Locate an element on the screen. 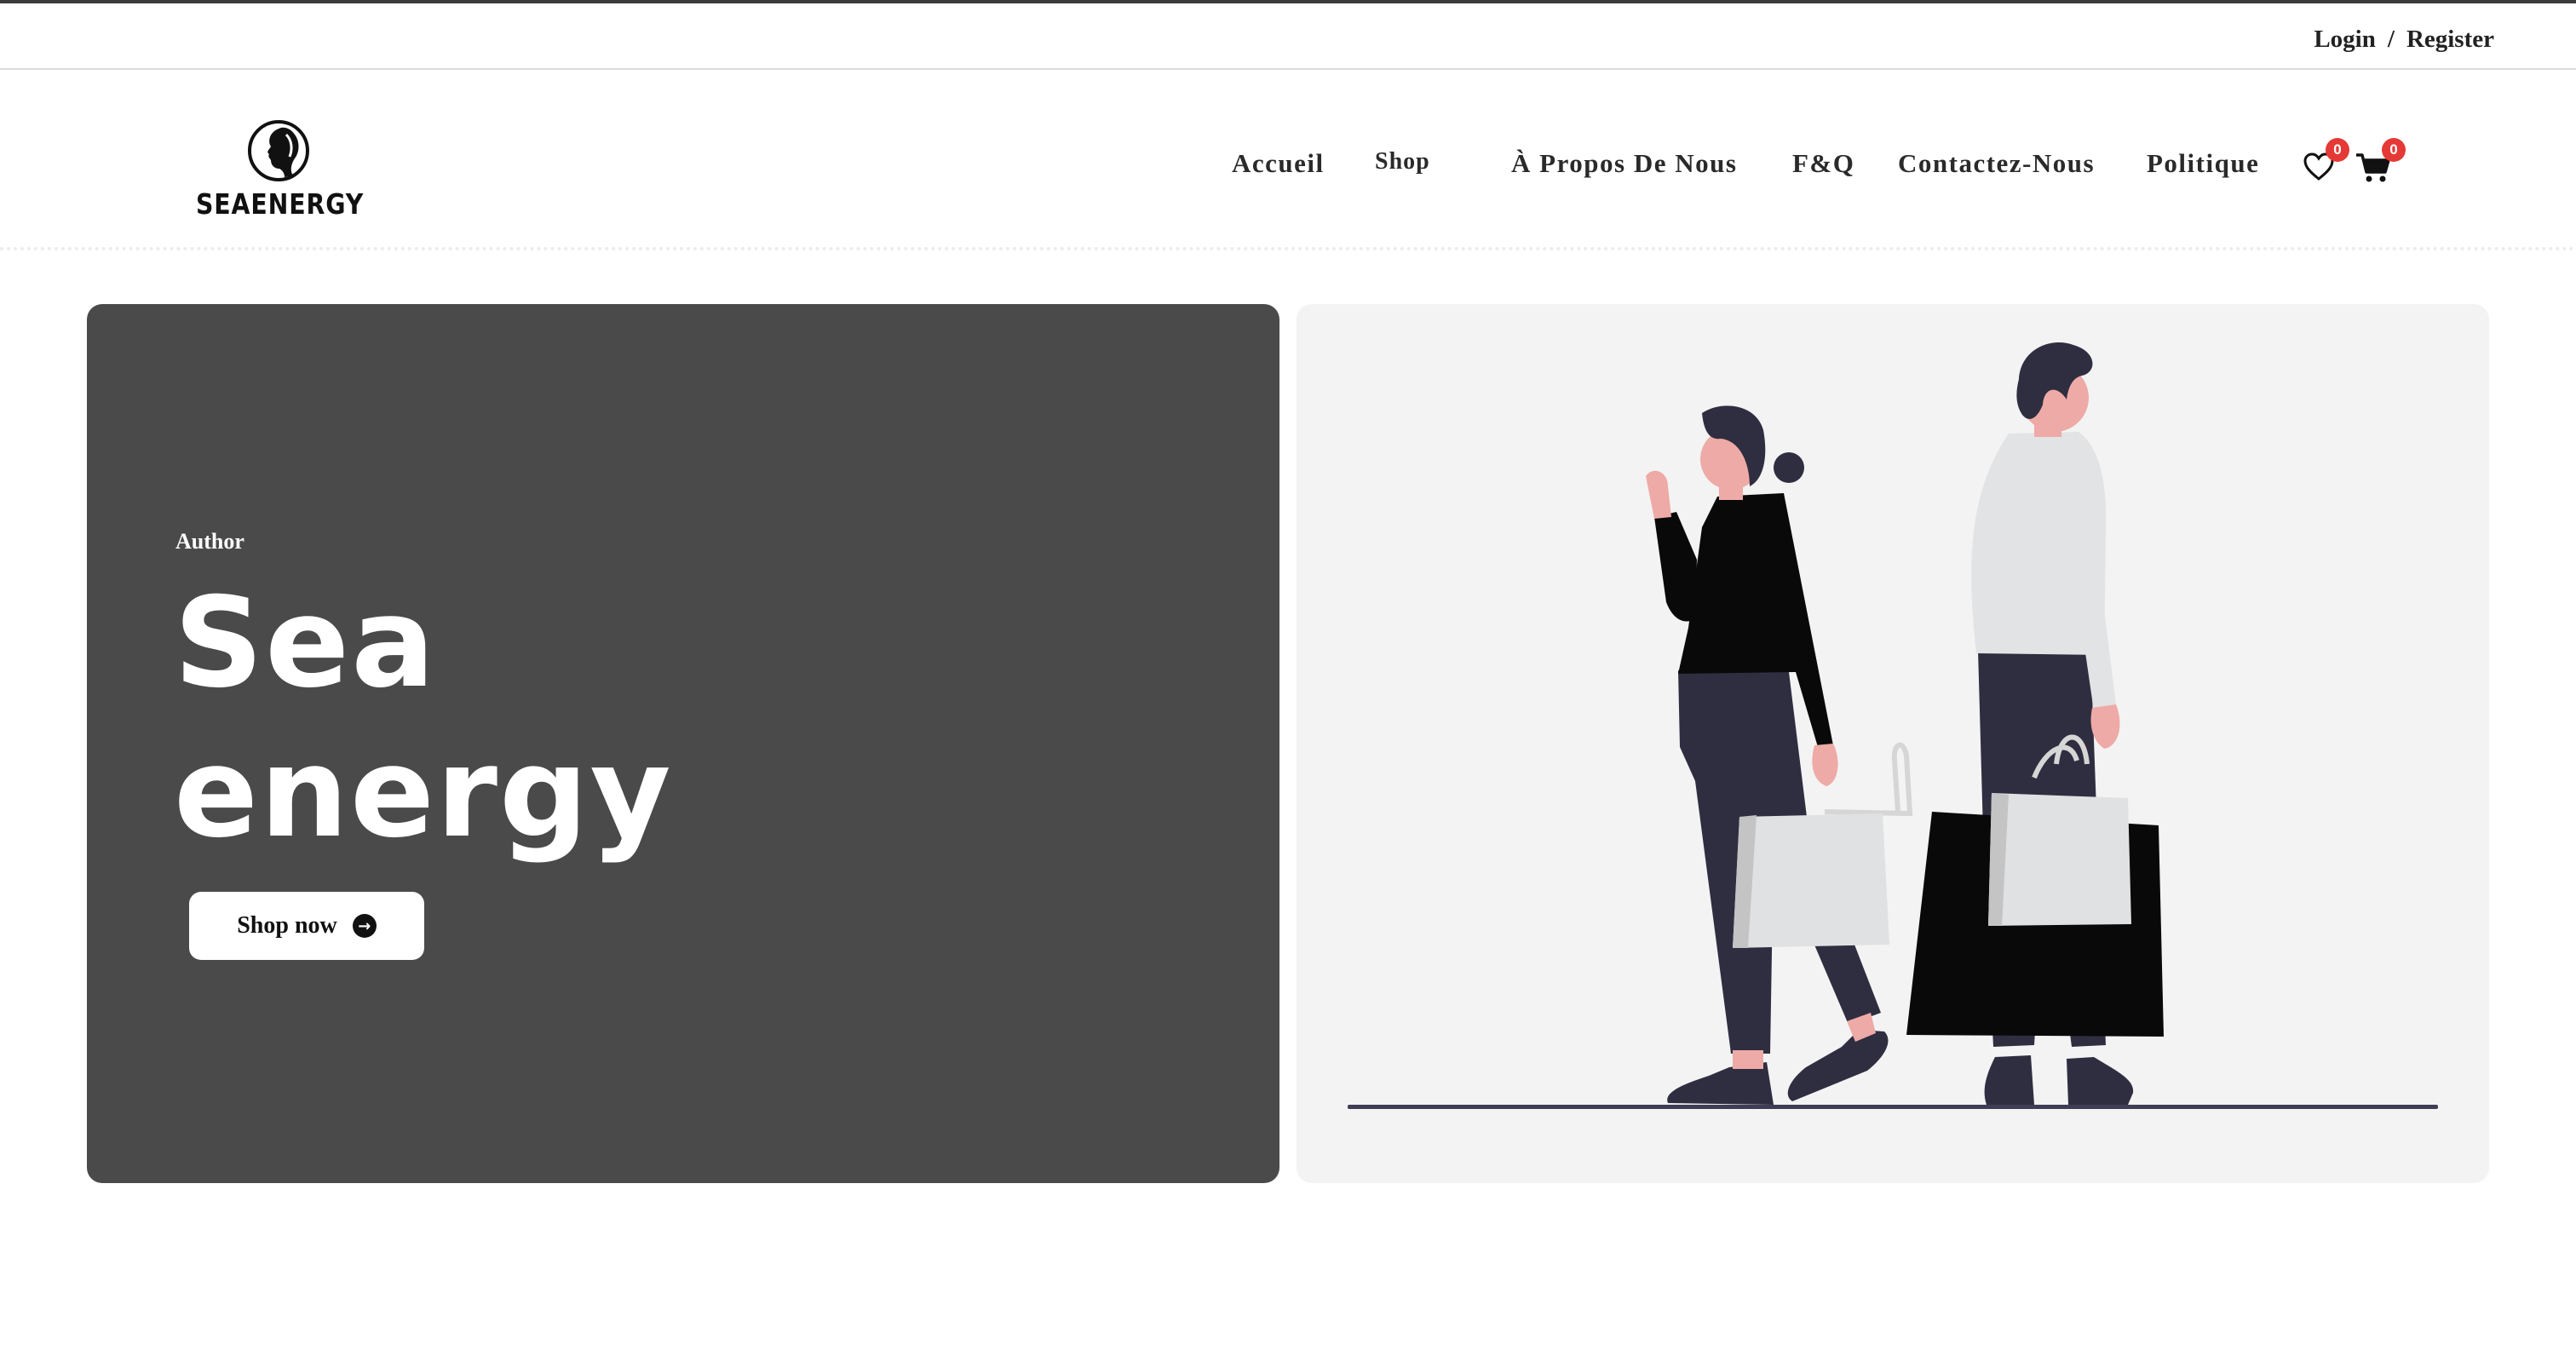 The image size is (2576, 1356). top-bar: Login / Register is located at coordinates (1288, 36).